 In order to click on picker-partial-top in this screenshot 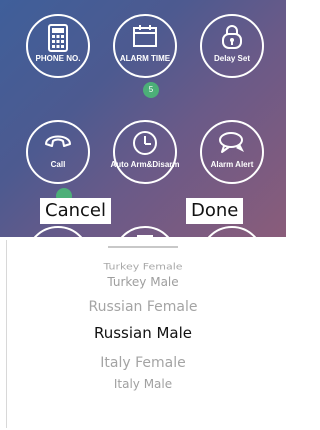, I will do `click(143, 247)`.